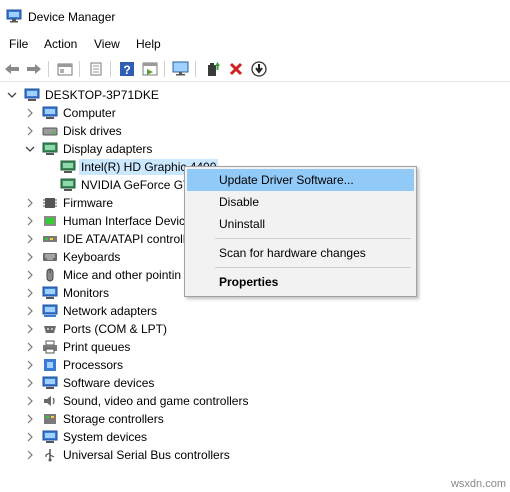 The width and height of the screenshot is (510, 492). I want to click on tree-item-label: Human Interface Devic, so click(124, 221).